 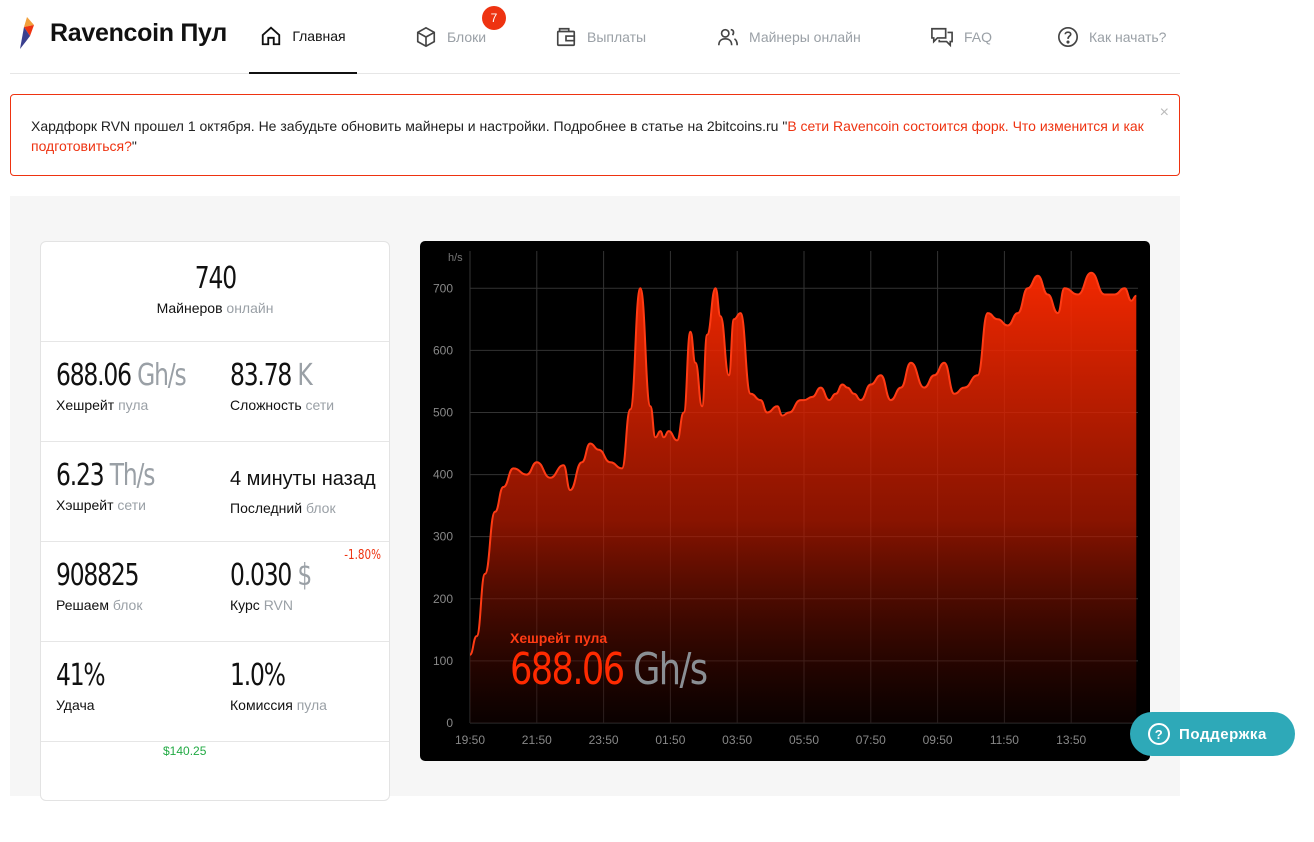 I want to click on stats-row: 41% Удача 1.0% Комиссия пула, so click(x=215, y=692).